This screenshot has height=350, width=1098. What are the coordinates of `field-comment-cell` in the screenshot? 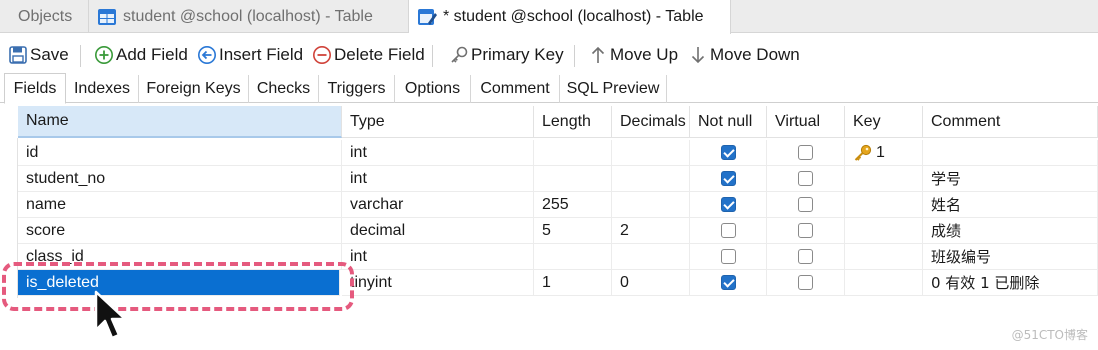 It's located at (1010, 153).